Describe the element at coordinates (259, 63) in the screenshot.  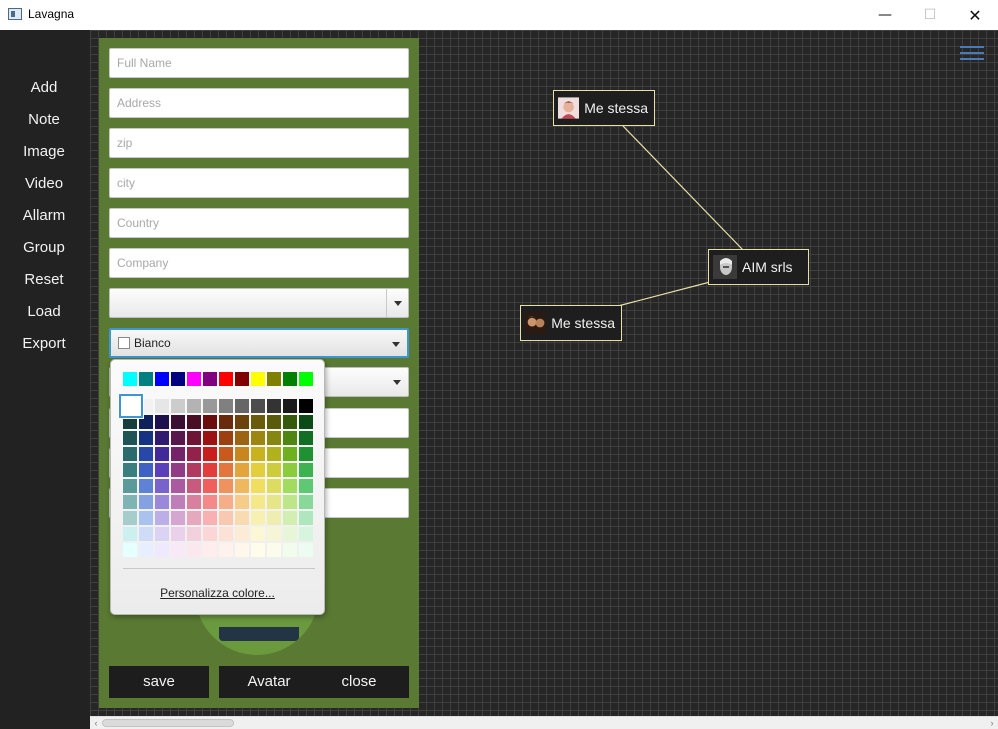
I see `full-name-input` at that location.